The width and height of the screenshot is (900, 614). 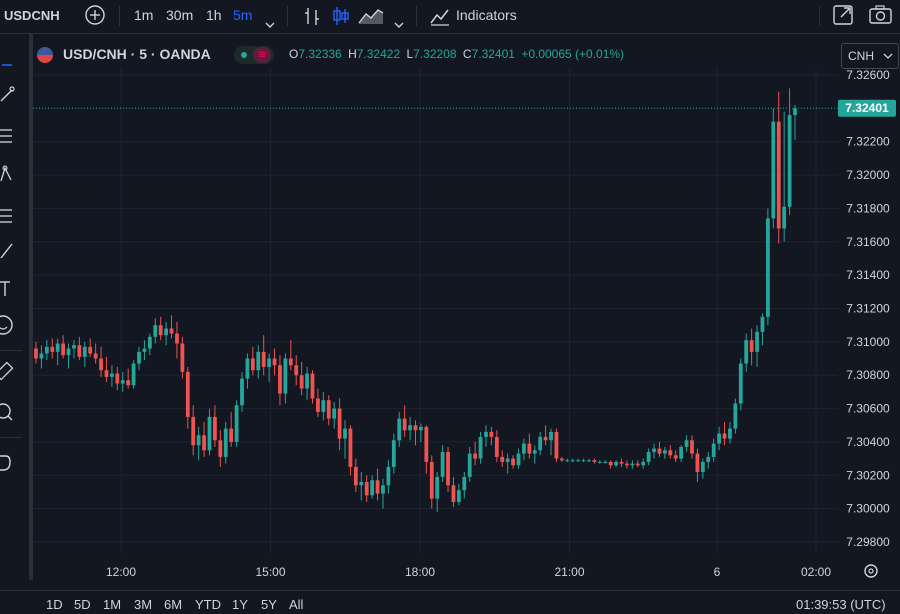 What do you see at coordinates (486, 16) in the screenshot?
I see `indicators-button: Indicators` at bounding box center [486, 16].